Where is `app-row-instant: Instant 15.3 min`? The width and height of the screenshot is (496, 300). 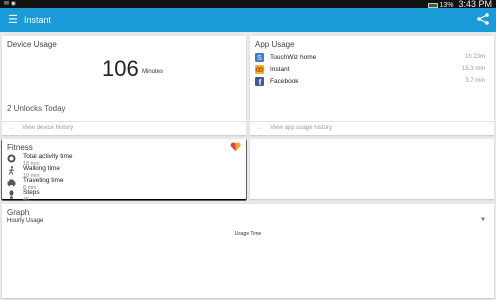 app-row-instant: Instant 15.3 min is located at coordinates (370, 70).